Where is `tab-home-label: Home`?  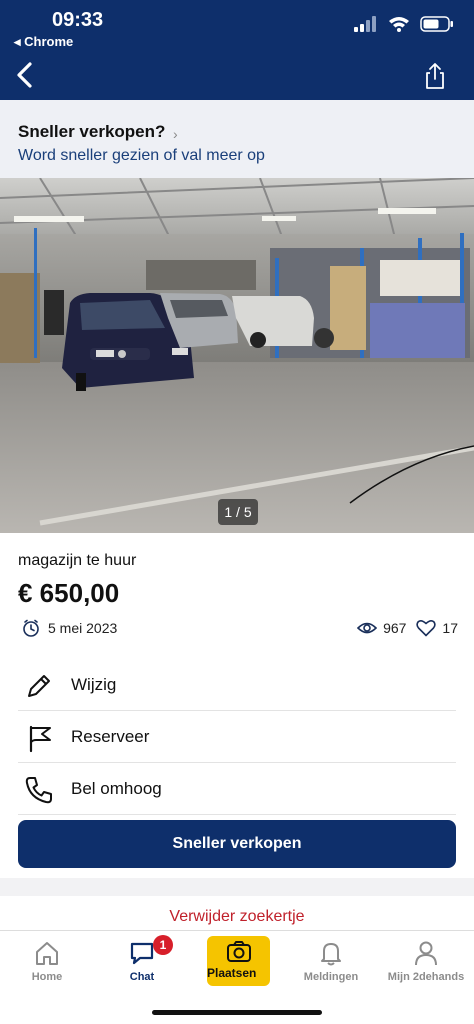 tab-home-label: Home is located at coordinates (47, 977).